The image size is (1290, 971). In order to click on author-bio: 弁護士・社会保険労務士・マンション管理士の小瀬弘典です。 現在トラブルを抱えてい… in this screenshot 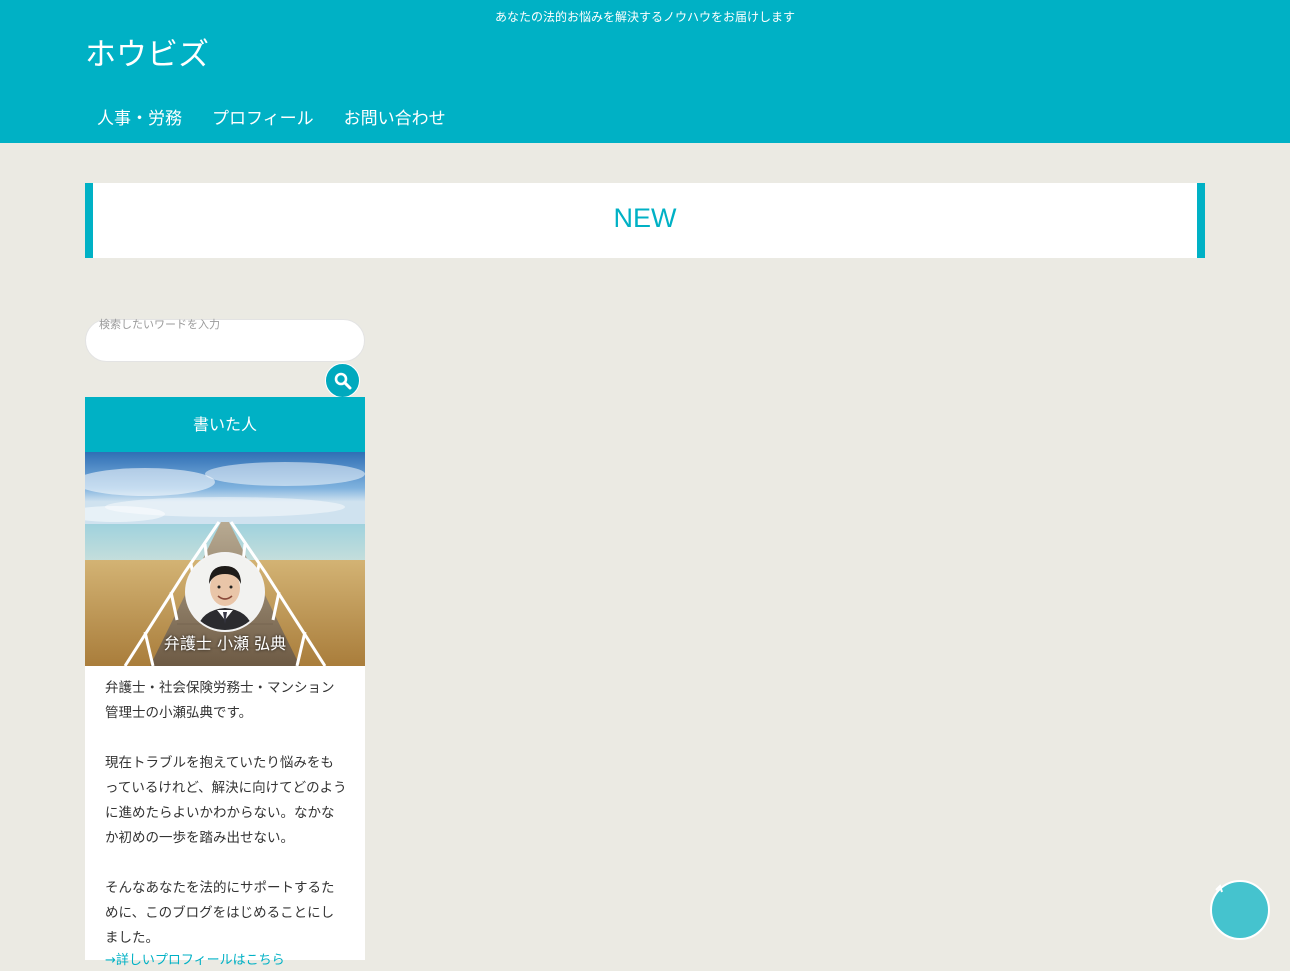, I will do `click(225, 817)`.